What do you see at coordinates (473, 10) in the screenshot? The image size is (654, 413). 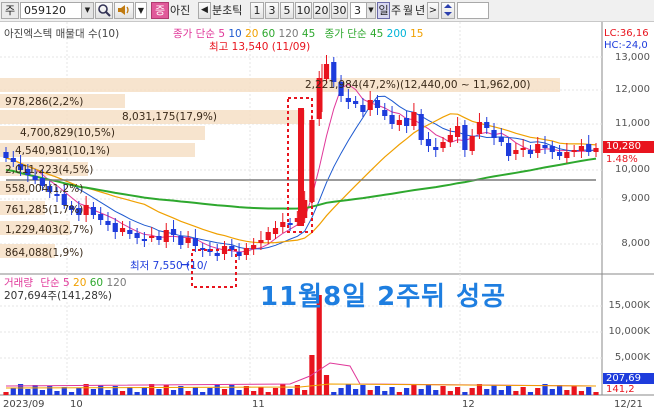 I see `count-input` at bounding box center [473, 10].